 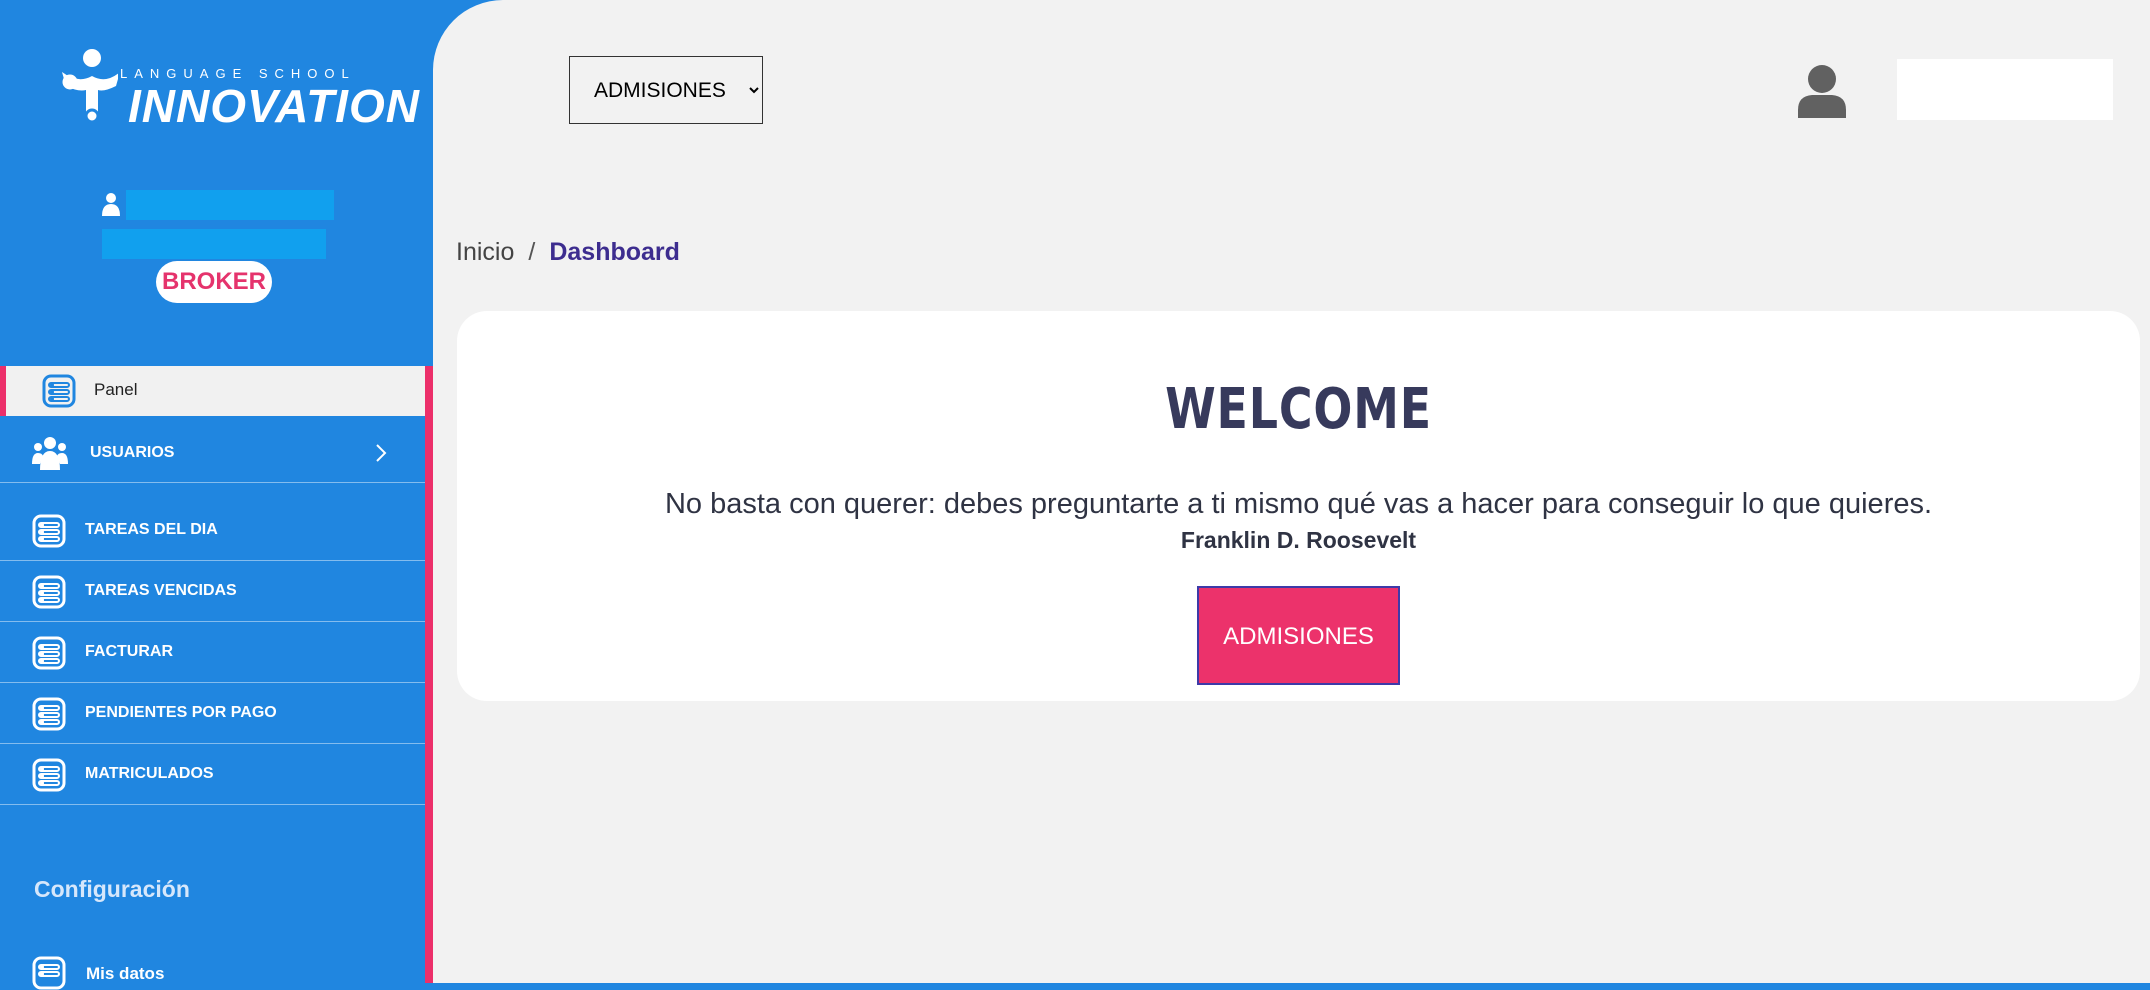 I want to click on sidebar-item-tareas-vencidas: TAREAS VENCIDAS, so click(x=212, y=591).